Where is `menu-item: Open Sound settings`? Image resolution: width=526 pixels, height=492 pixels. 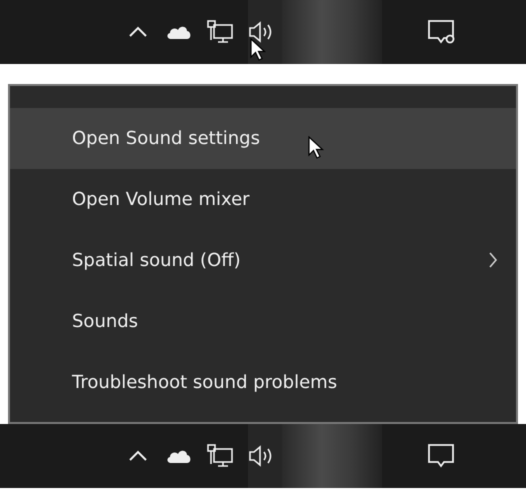 menu-item: Open Sound settings is located at coordinates (263, 138).